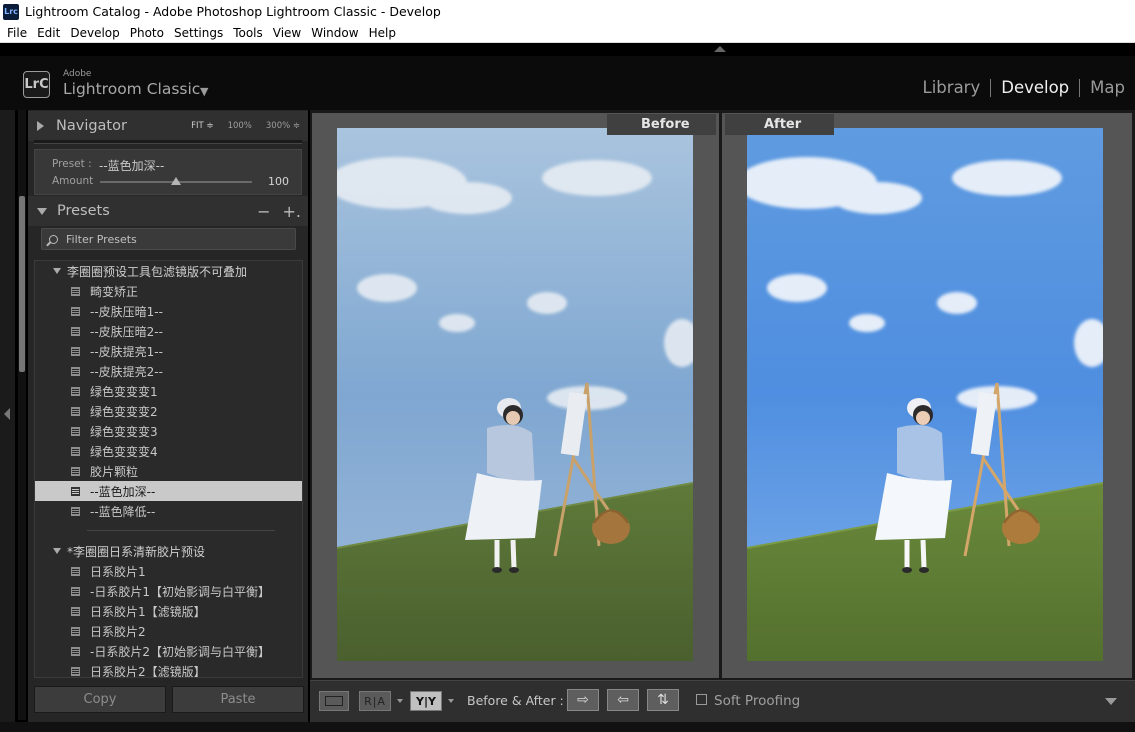 The width and height of the screenshot is (1135, 732). Describe the element at coordinates (11, 11) in the screenshot. I see `lrc-app-icon: Lrc` at that location.